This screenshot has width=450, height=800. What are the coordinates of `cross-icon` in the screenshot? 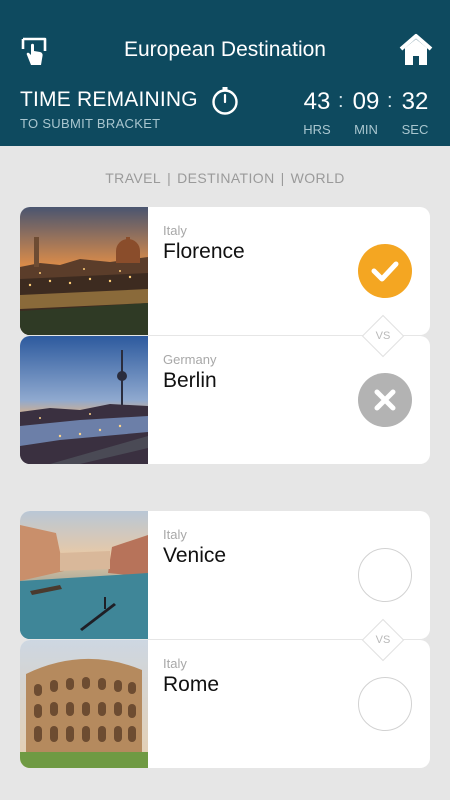 It's located at (385, 400).